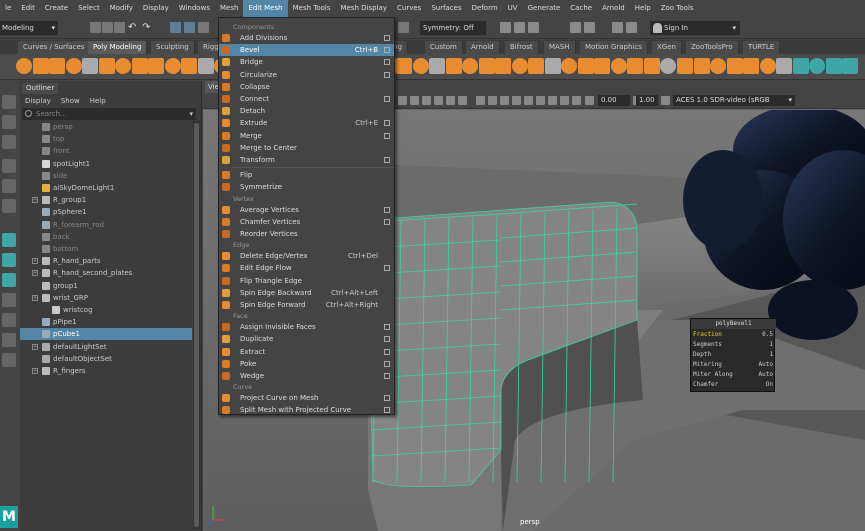 The width and height of the screenshot is (865, 531). What do you see at coordinates (106, 261) in the screenshot?
I see `outliner-row: + R_hand_parts` at bounding box center [106, 261].